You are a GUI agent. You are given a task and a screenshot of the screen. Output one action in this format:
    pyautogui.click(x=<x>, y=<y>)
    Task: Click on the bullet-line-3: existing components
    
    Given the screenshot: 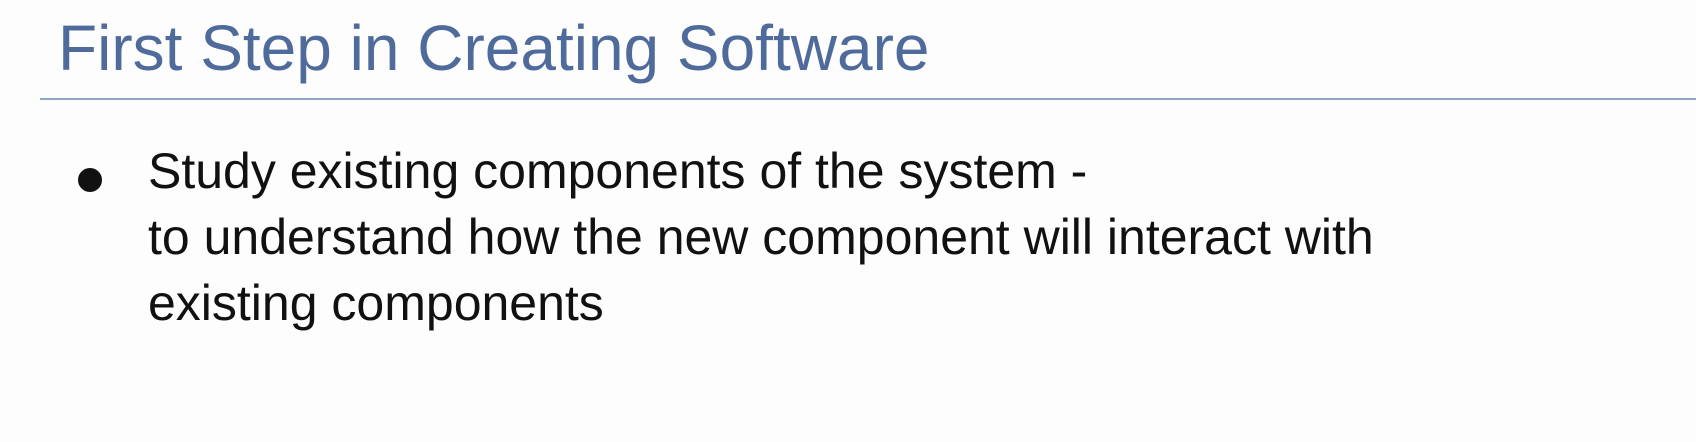 What is the action you would take?
    pyautogui.click(x=376, y=303)
    